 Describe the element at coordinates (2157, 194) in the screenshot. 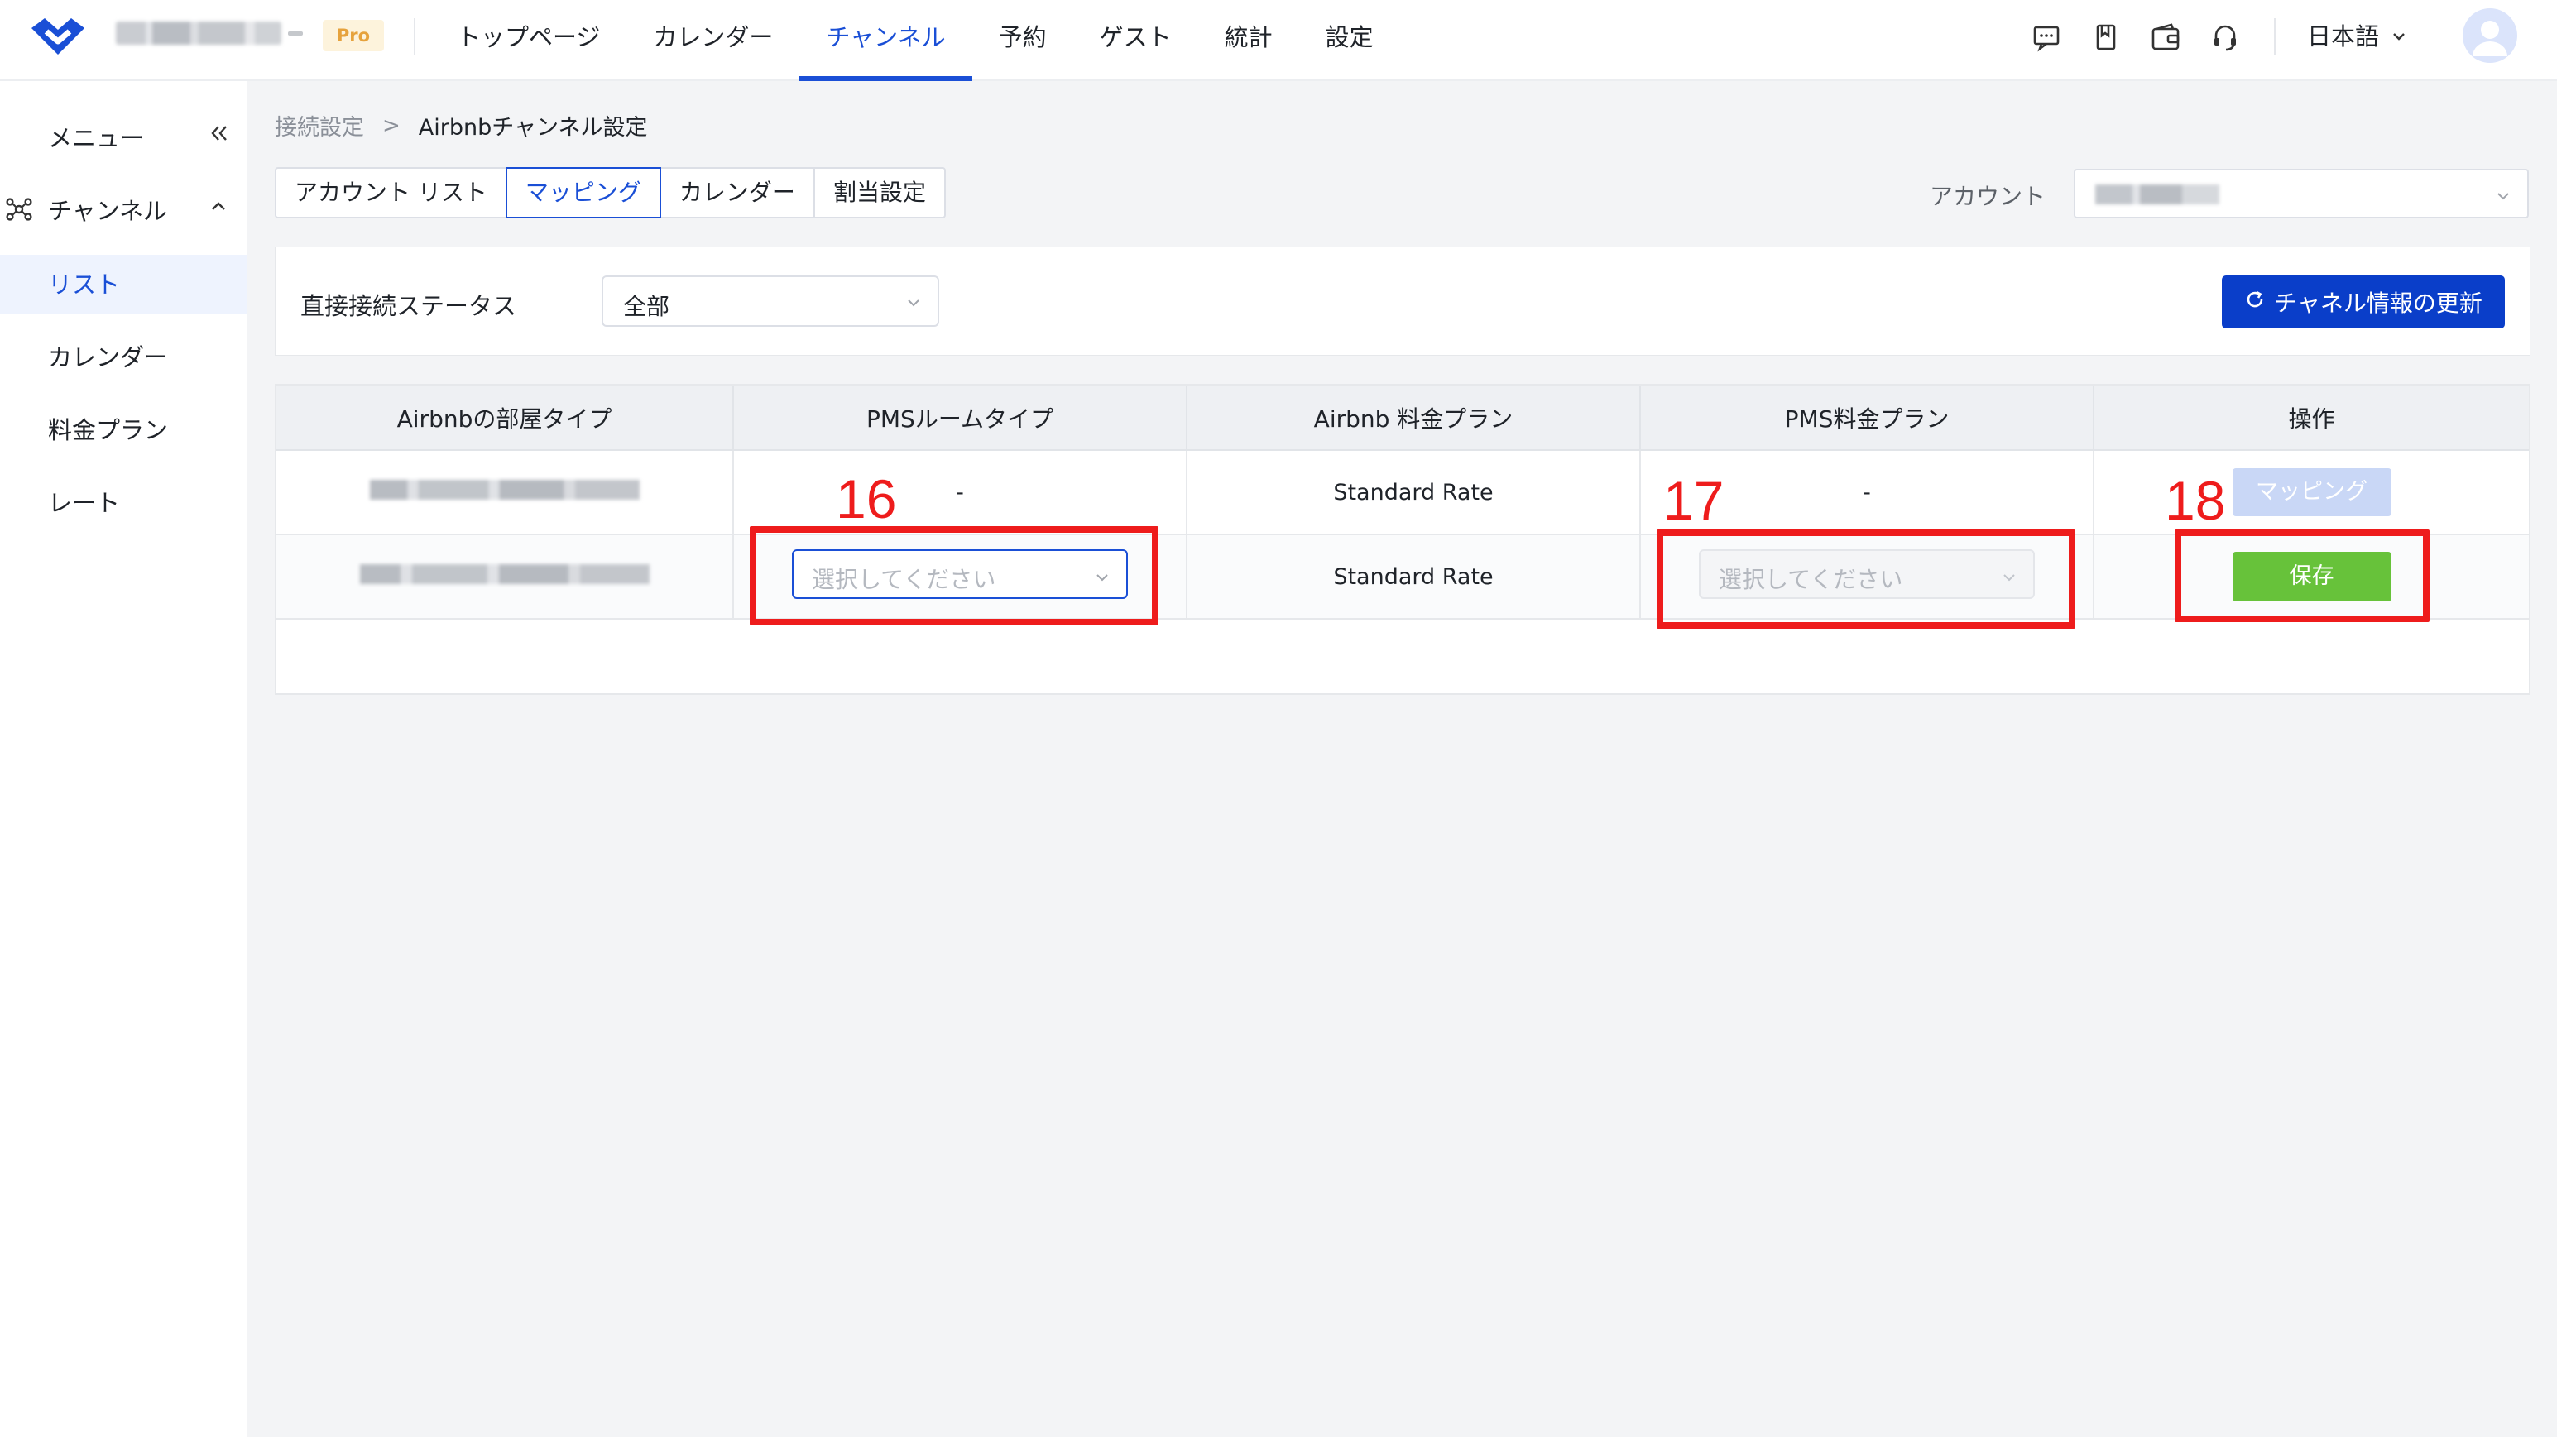

I see `account-name-blurred` at that location.